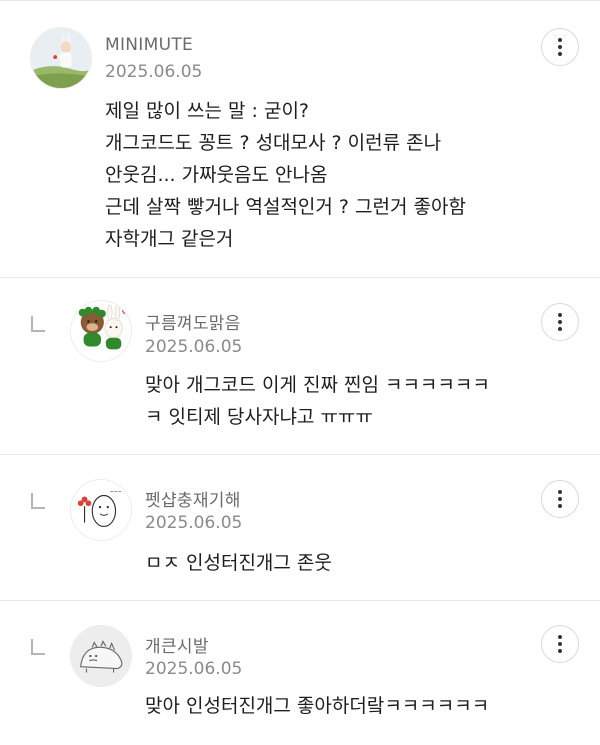  I want to click on avatar: ~~~, so click(101, 510).